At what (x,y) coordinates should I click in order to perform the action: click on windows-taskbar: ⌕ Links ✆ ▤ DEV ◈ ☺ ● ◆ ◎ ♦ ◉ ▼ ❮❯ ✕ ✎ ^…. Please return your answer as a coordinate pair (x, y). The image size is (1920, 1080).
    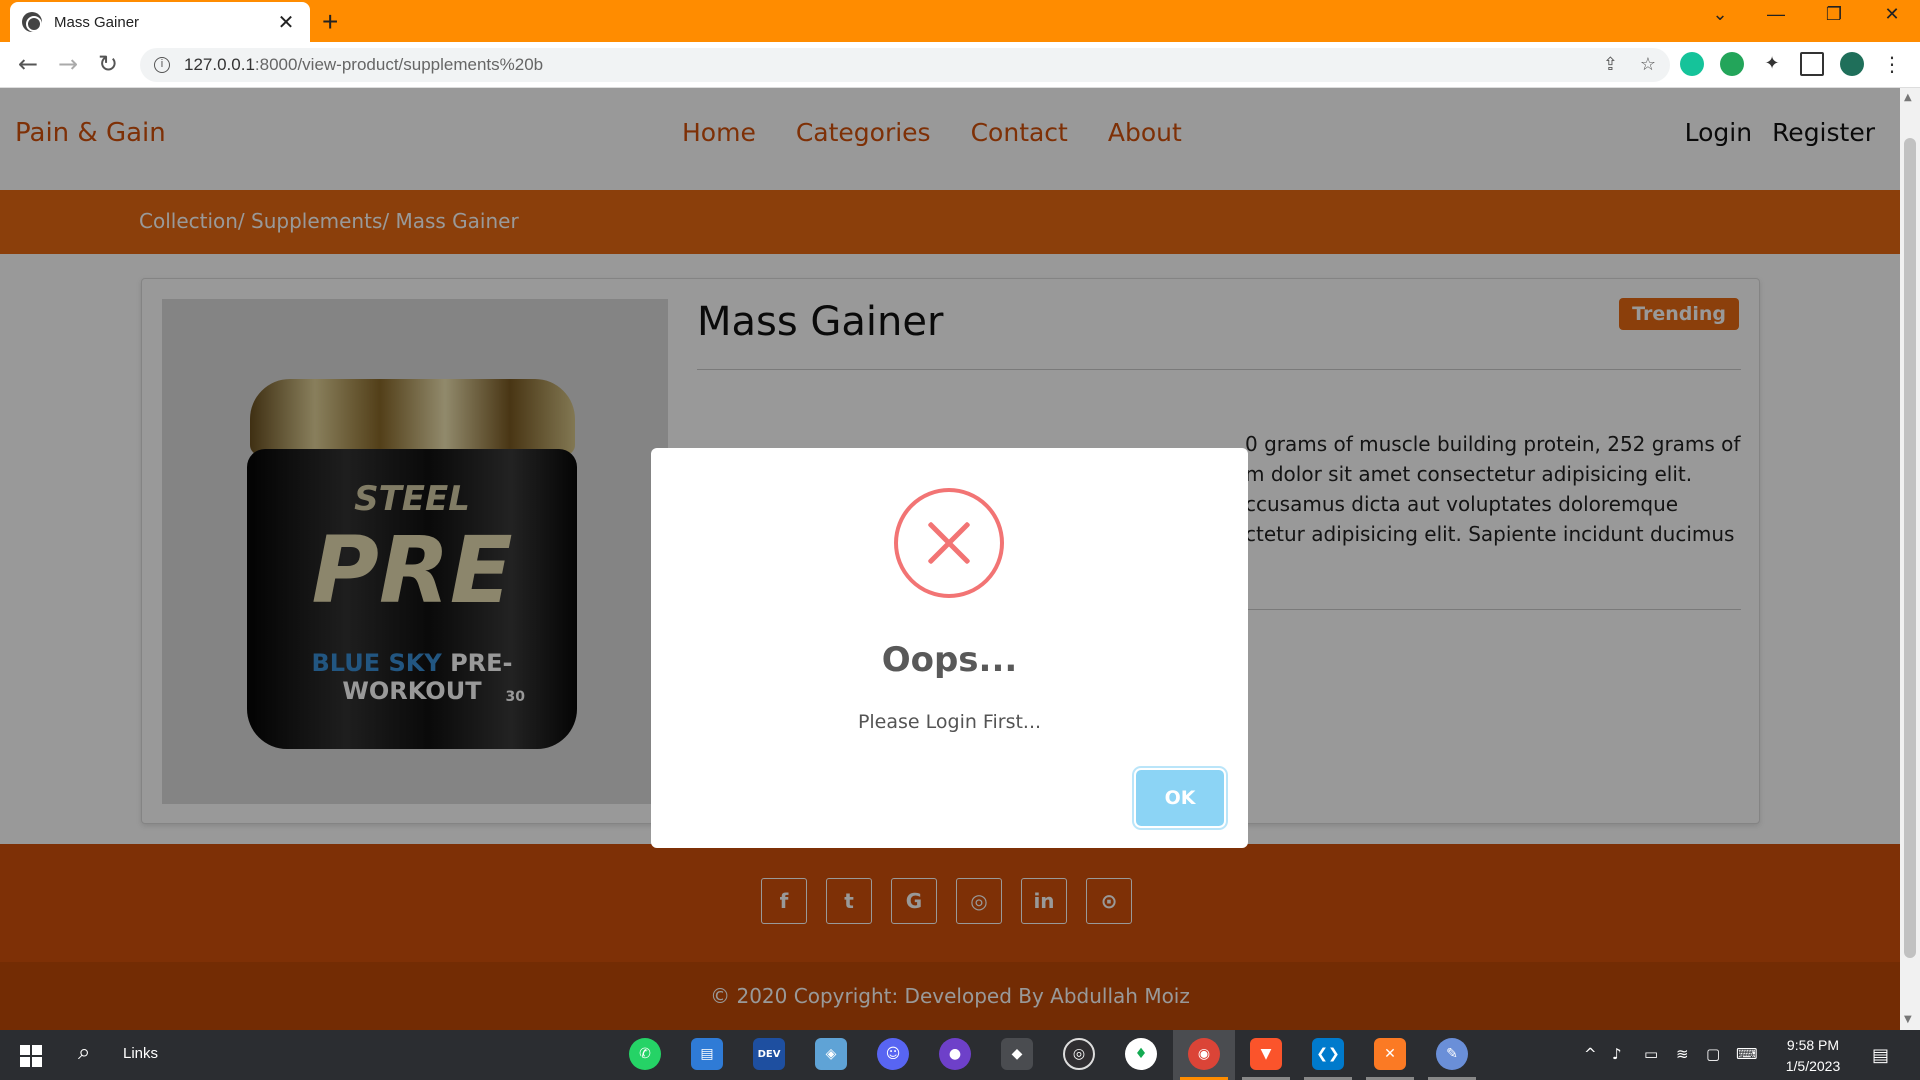
    Looking at the image, I should click on (960, 1055).